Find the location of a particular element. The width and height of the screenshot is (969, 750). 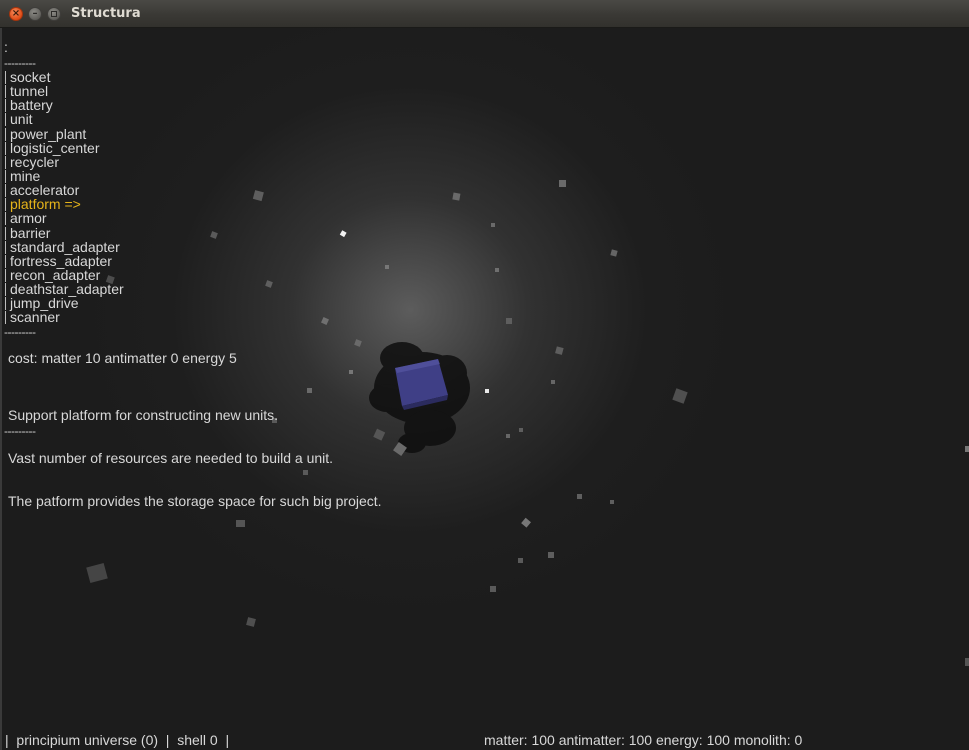

window-title: Structura is located at coordinates (106, 13).